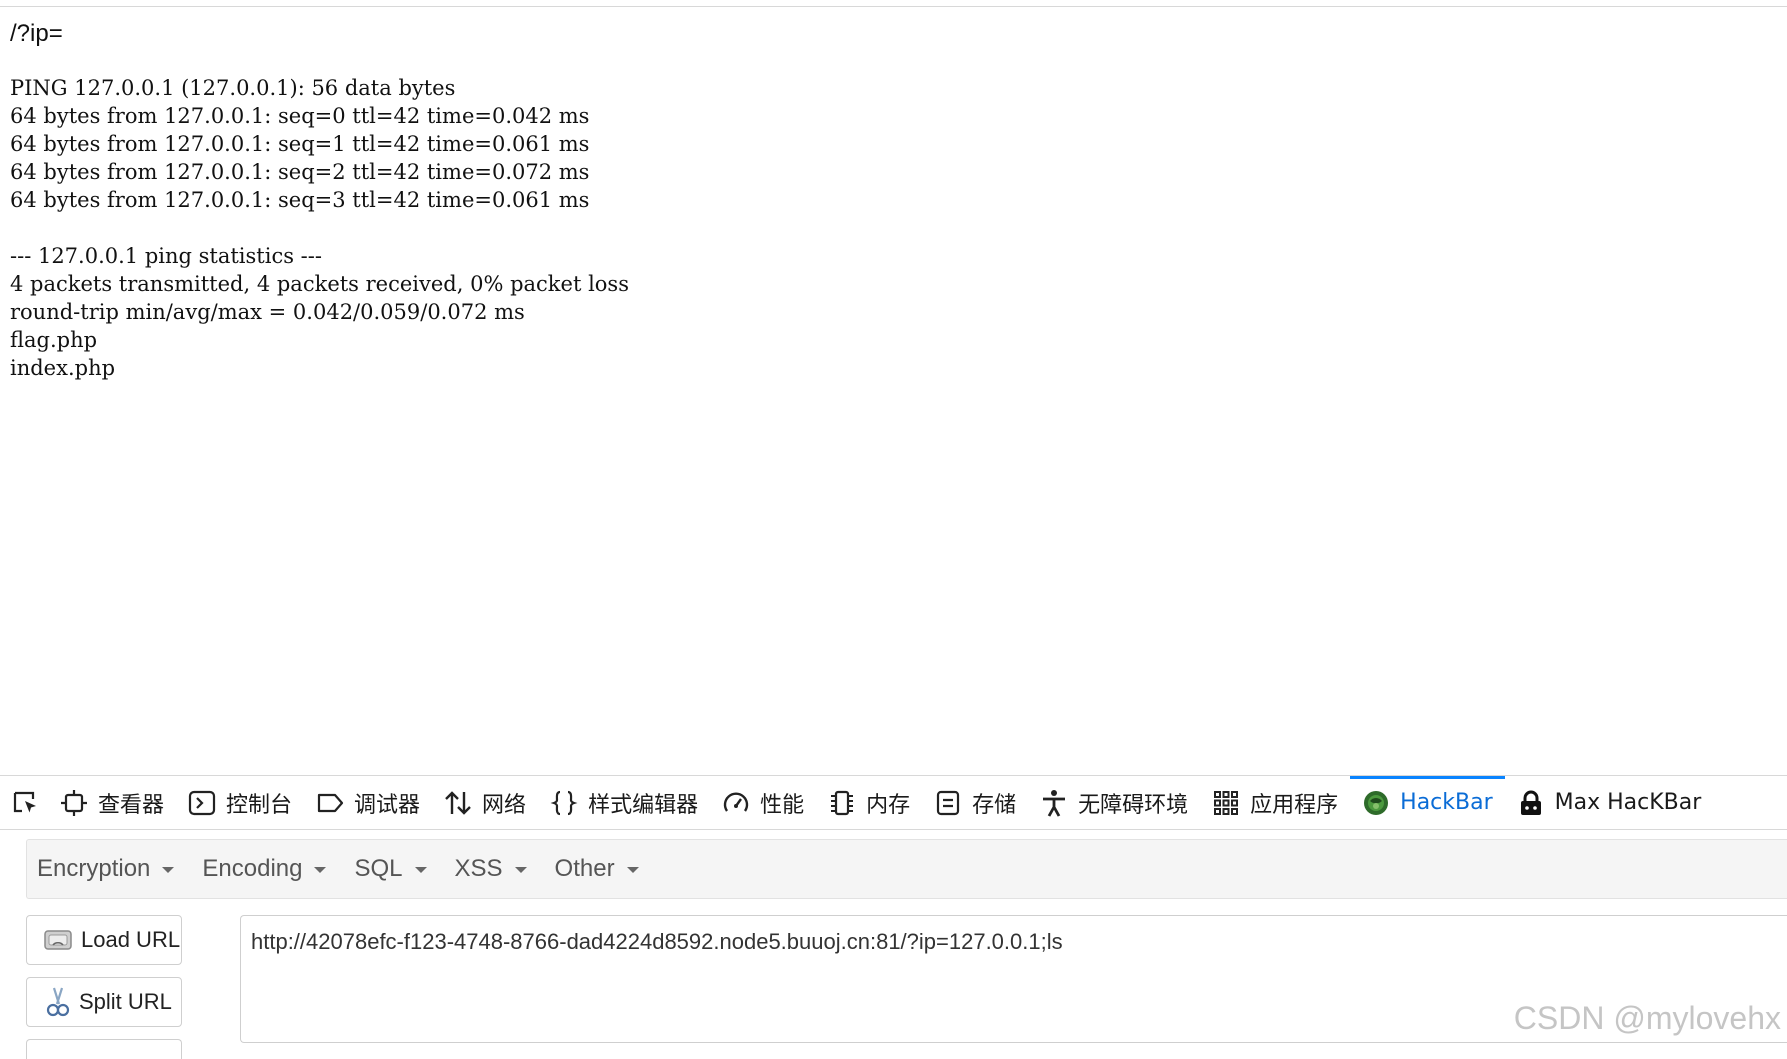 Image resolution: width=1787 pixels, height=1059 pixels. I want to click on network-icon, so click(458, 802).